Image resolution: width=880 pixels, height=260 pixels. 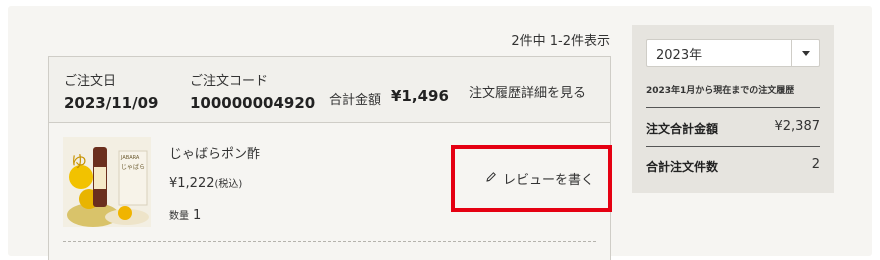 I want to click on pencil-icon, so click(x=491, y=179).